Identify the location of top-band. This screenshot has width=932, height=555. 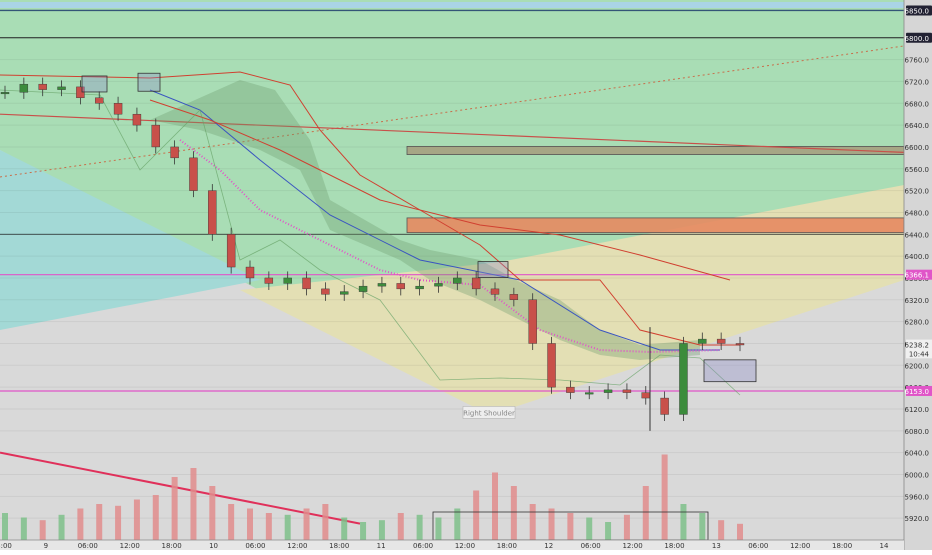
(452, 5).